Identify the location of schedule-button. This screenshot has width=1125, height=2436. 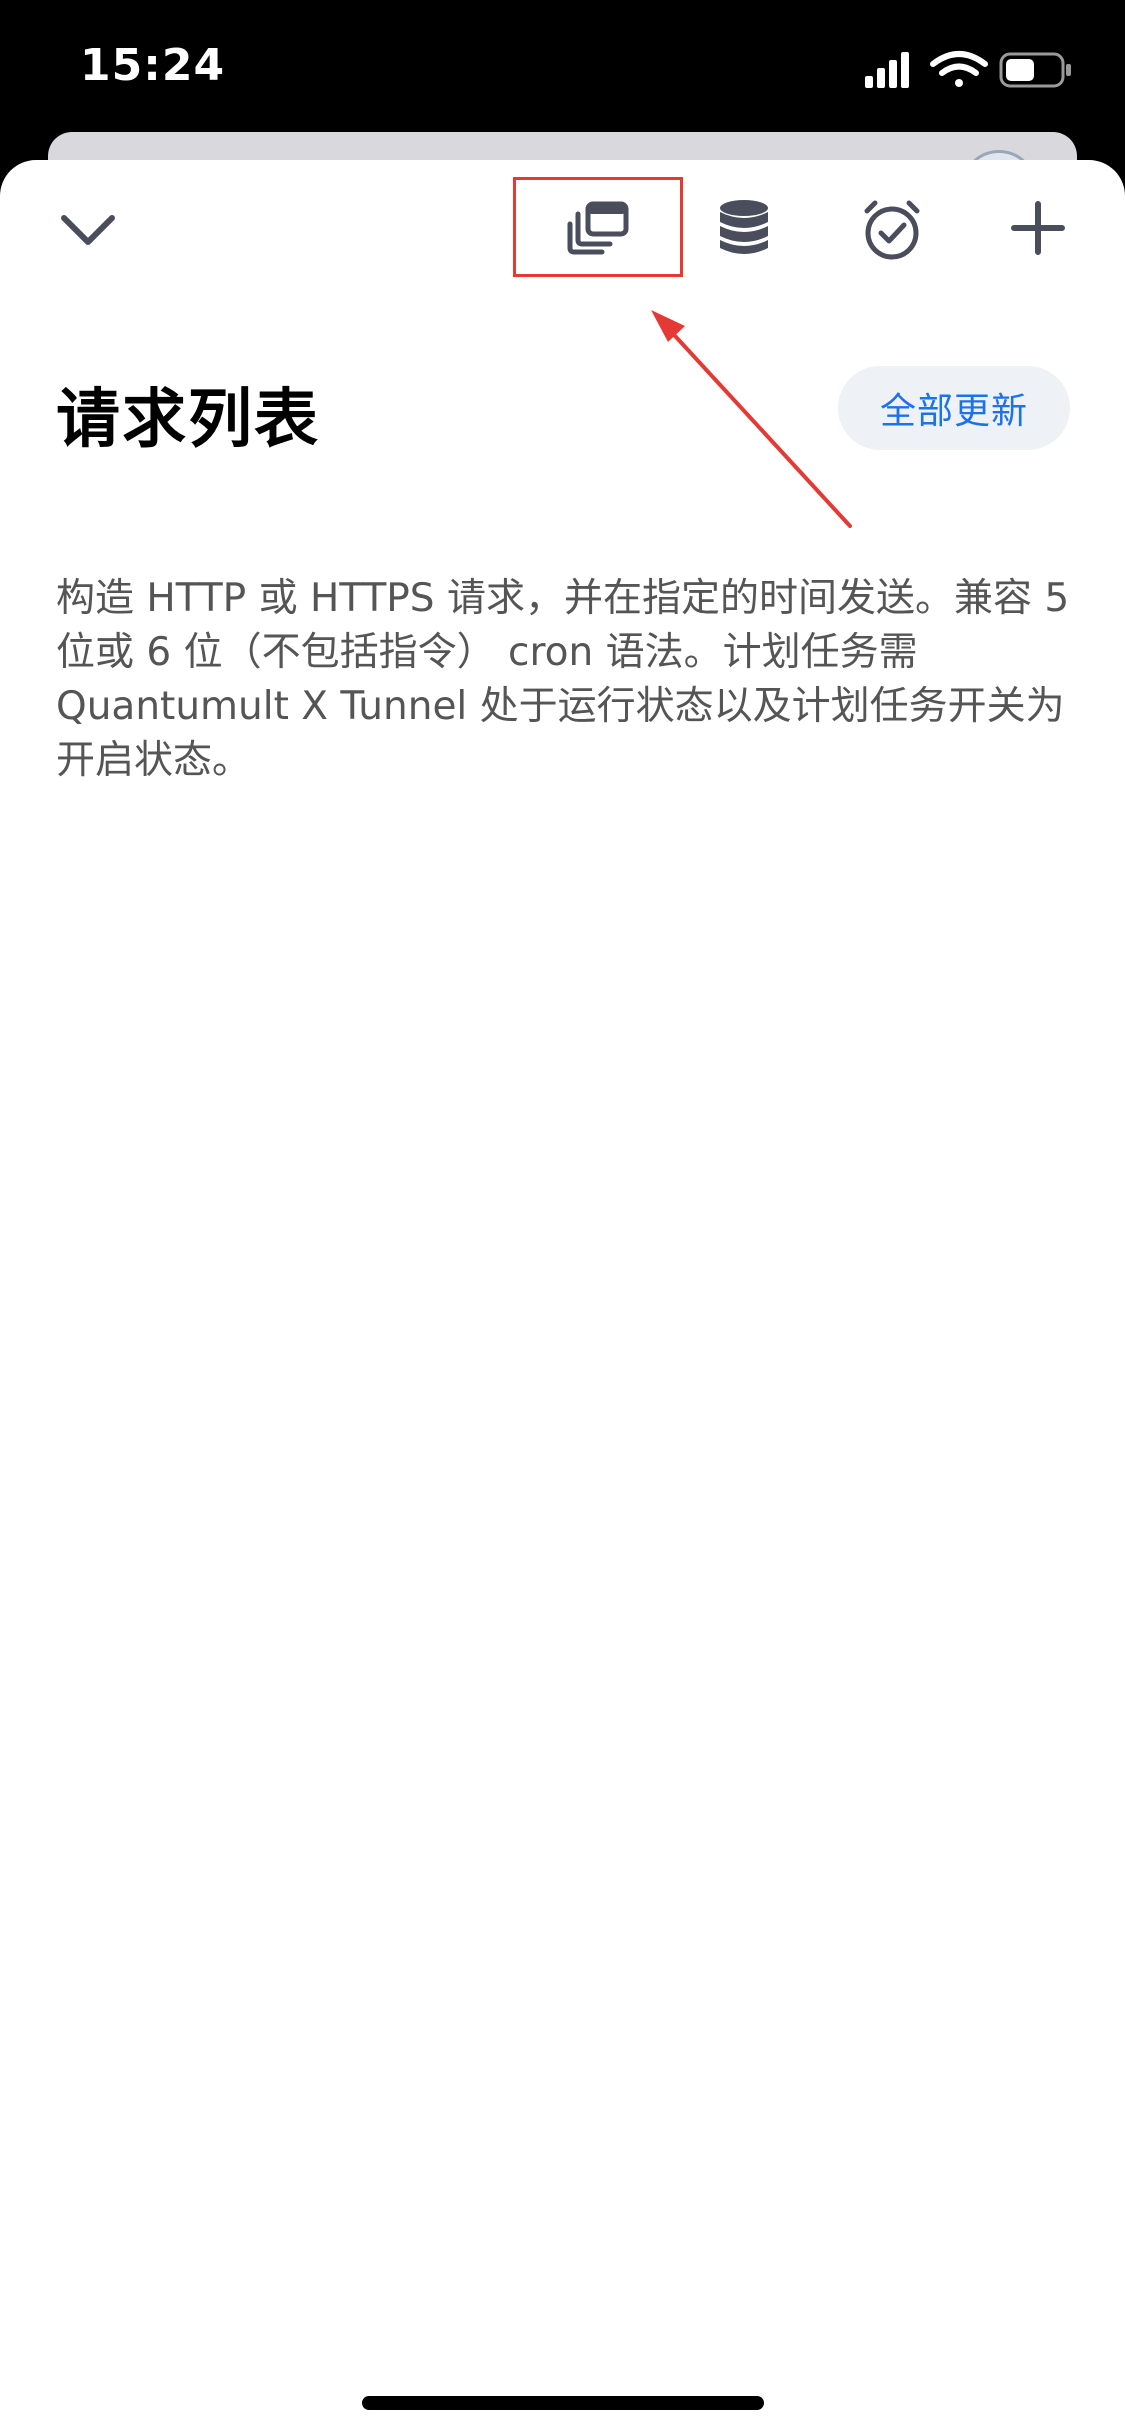
(892, 230).